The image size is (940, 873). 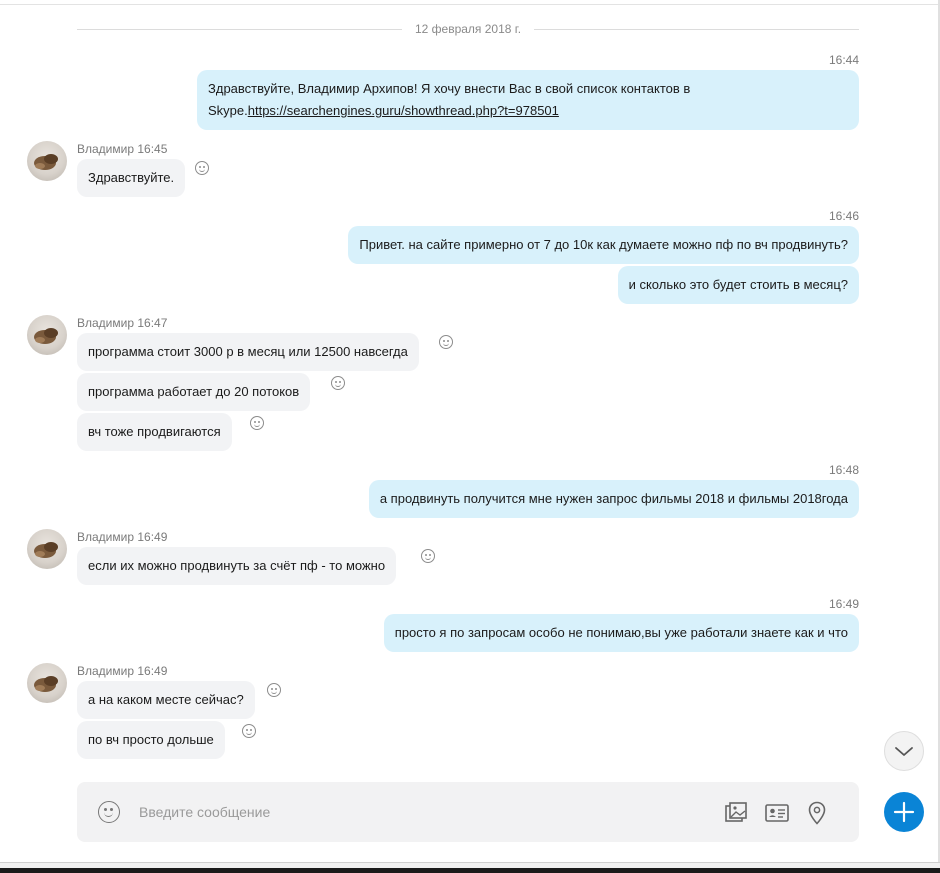 I want to click on message-text: Здравствуйте., so click(x=131, y=177).